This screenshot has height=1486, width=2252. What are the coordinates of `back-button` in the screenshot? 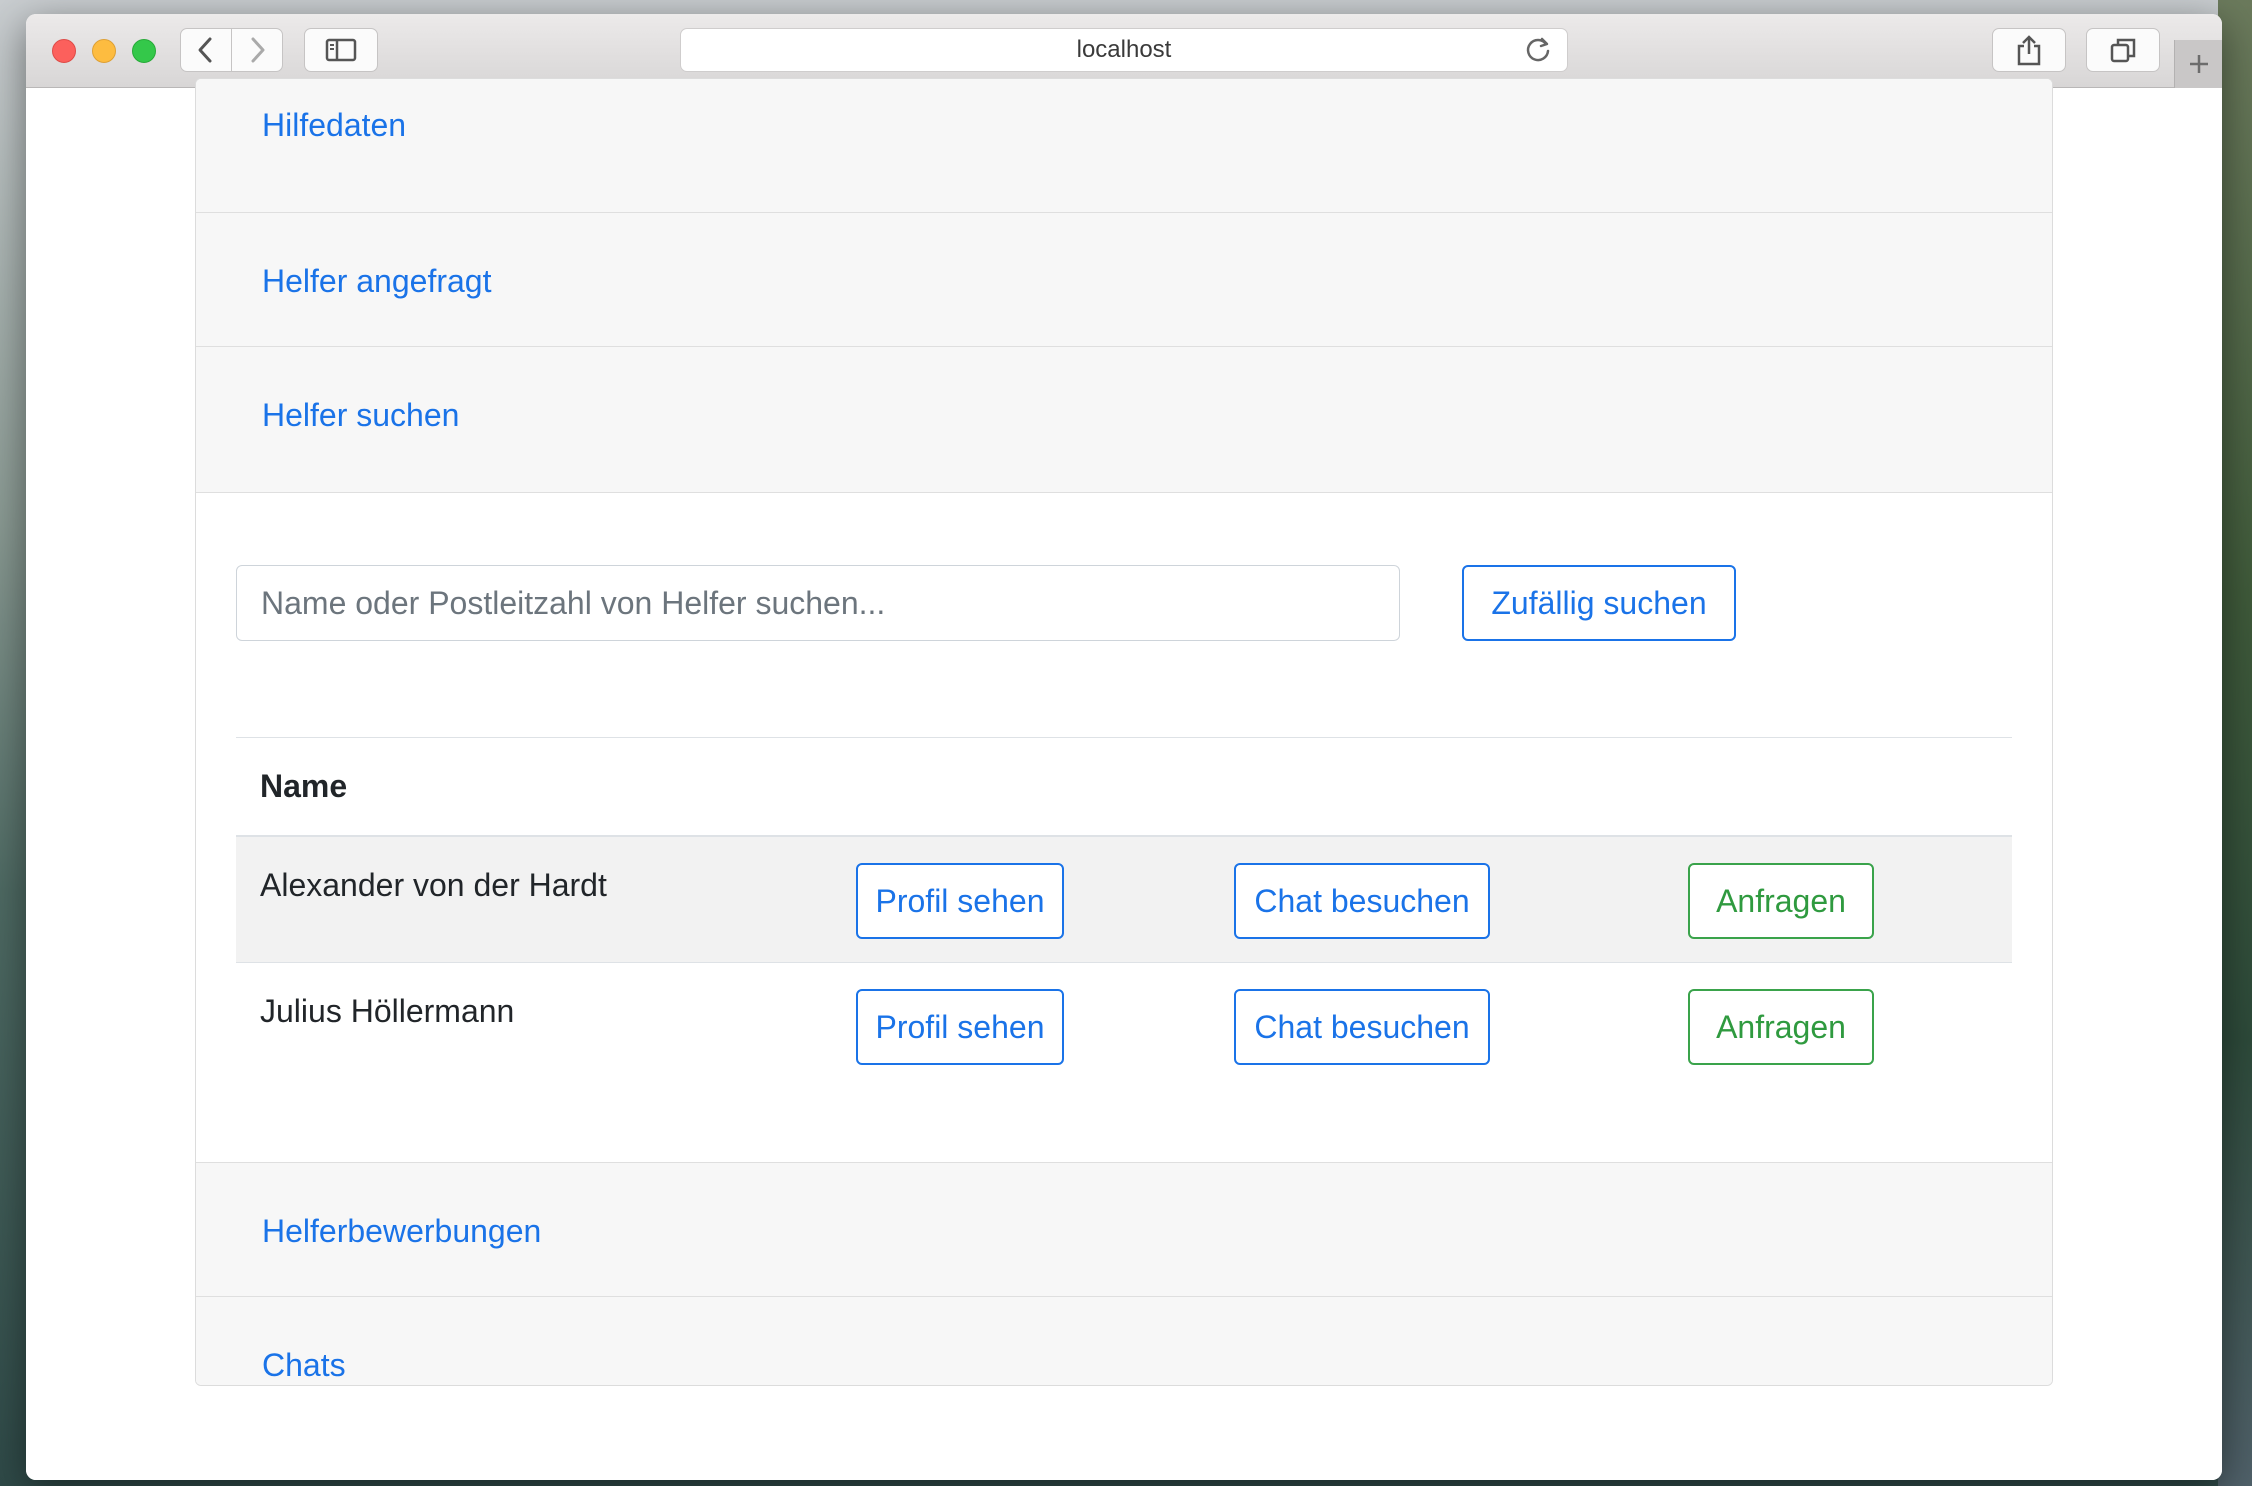 It's located at (206, 50).